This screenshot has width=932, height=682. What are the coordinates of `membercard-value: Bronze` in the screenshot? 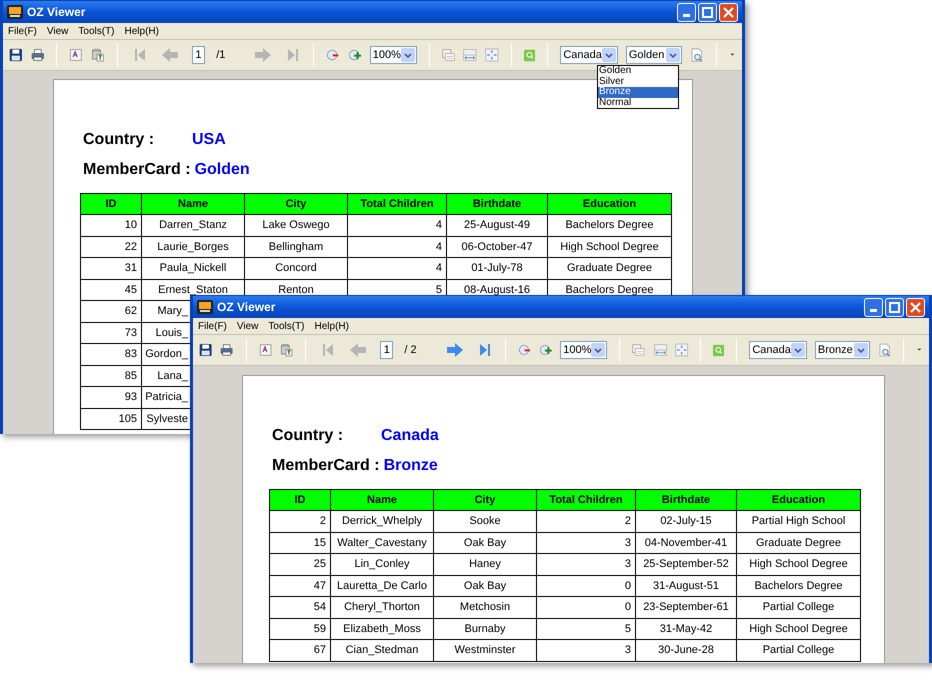 It's located at (411, 466).